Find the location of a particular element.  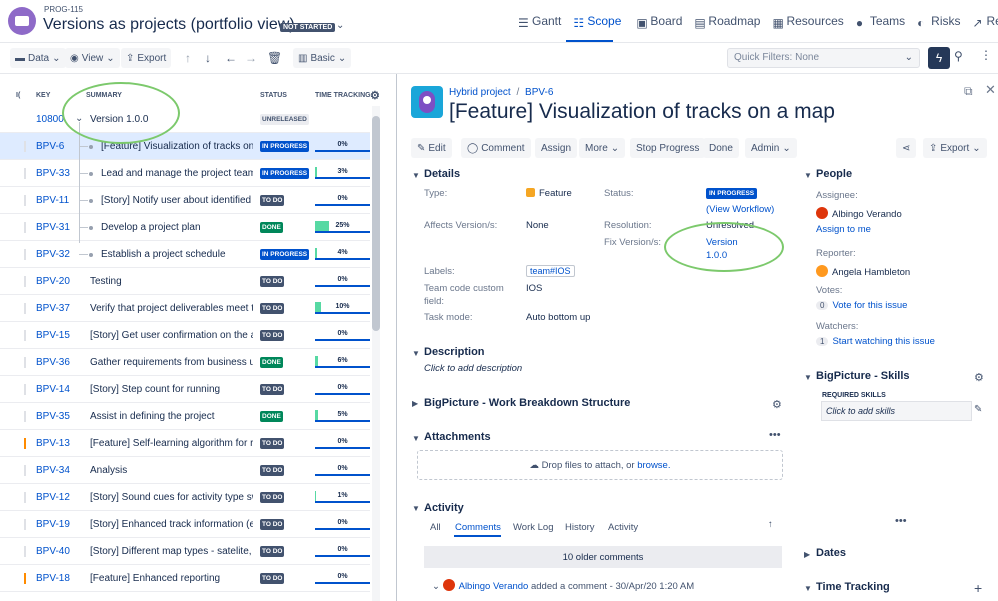

issue-summary: [Story] Step count for running is located at coordinates (171, 389).